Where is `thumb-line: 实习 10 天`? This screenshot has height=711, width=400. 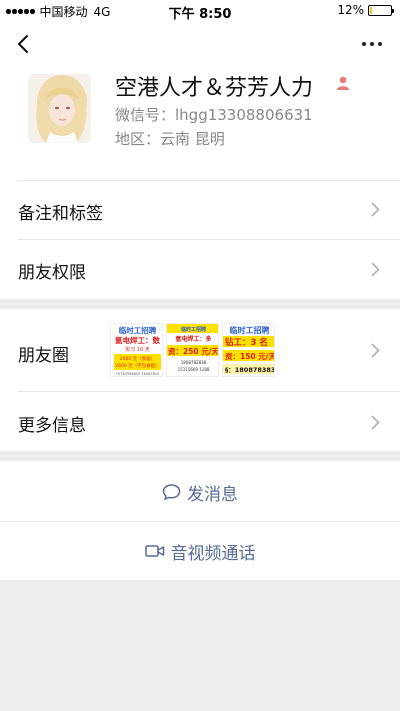
thumb-line: 实习 10 天 is located at coordinates (137, 349).